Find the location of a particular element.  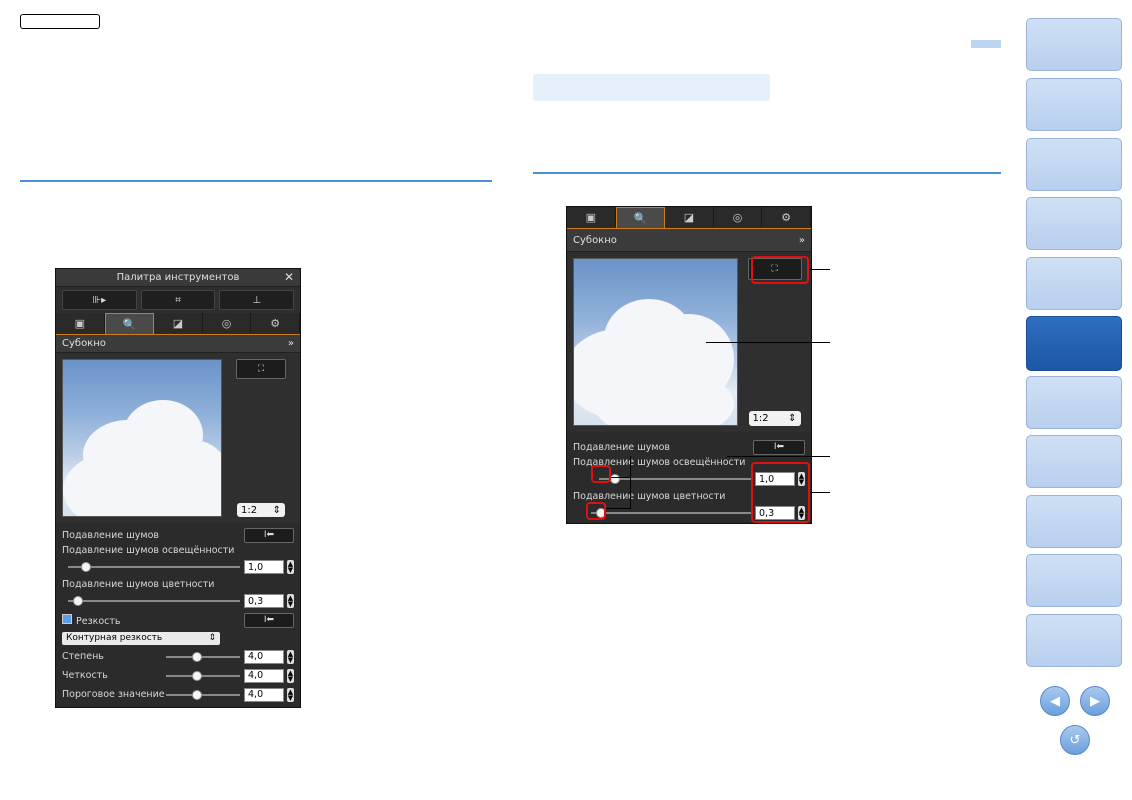

fineness-spinner: ▲ ▼ is located at coordinates (290, 675).